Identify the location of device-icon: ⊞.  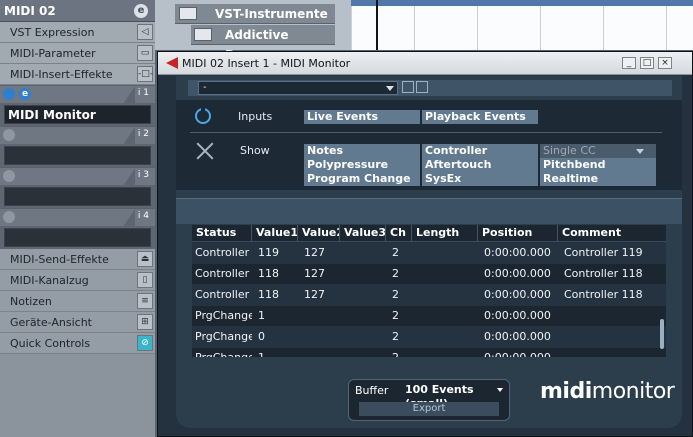
(145, 322).